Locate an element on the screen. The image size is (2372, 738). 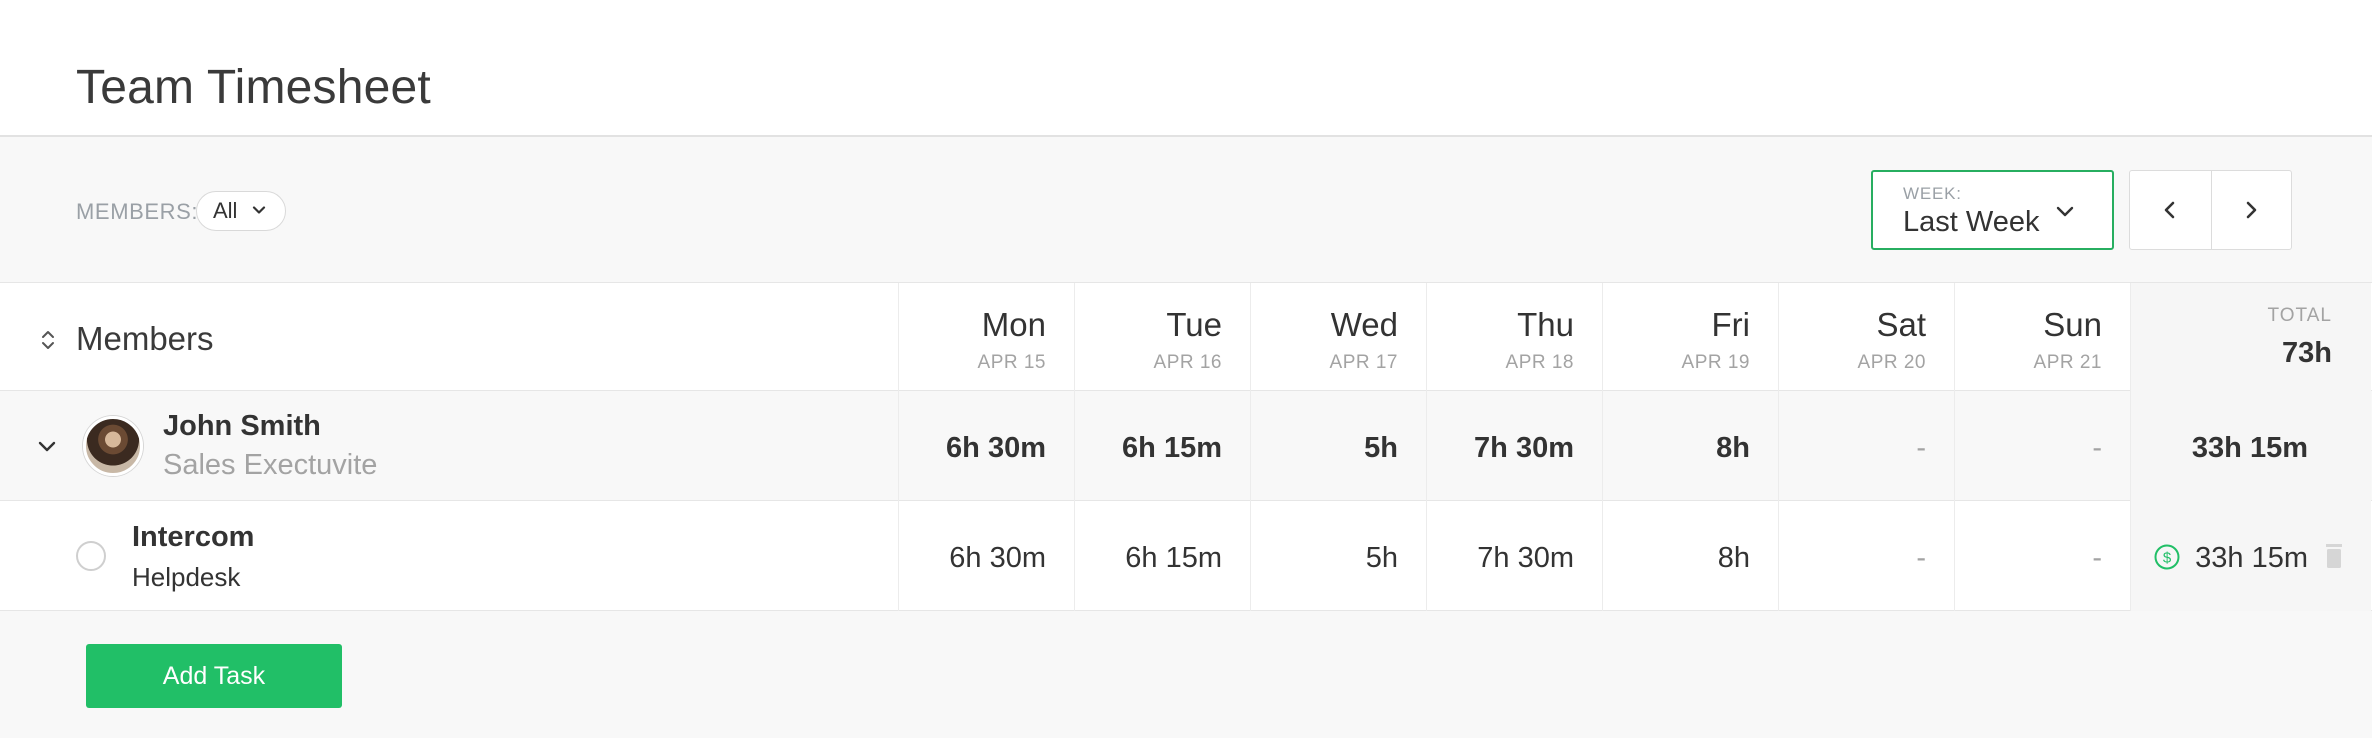
members-column-heading: Members is located at coordinates (145, 338).